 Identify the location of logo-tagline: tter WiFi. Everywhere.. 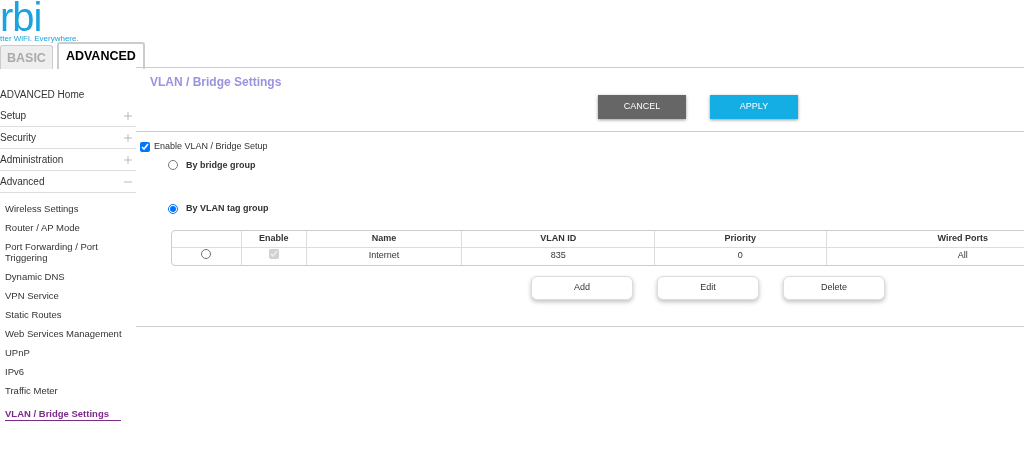
(40, 38).